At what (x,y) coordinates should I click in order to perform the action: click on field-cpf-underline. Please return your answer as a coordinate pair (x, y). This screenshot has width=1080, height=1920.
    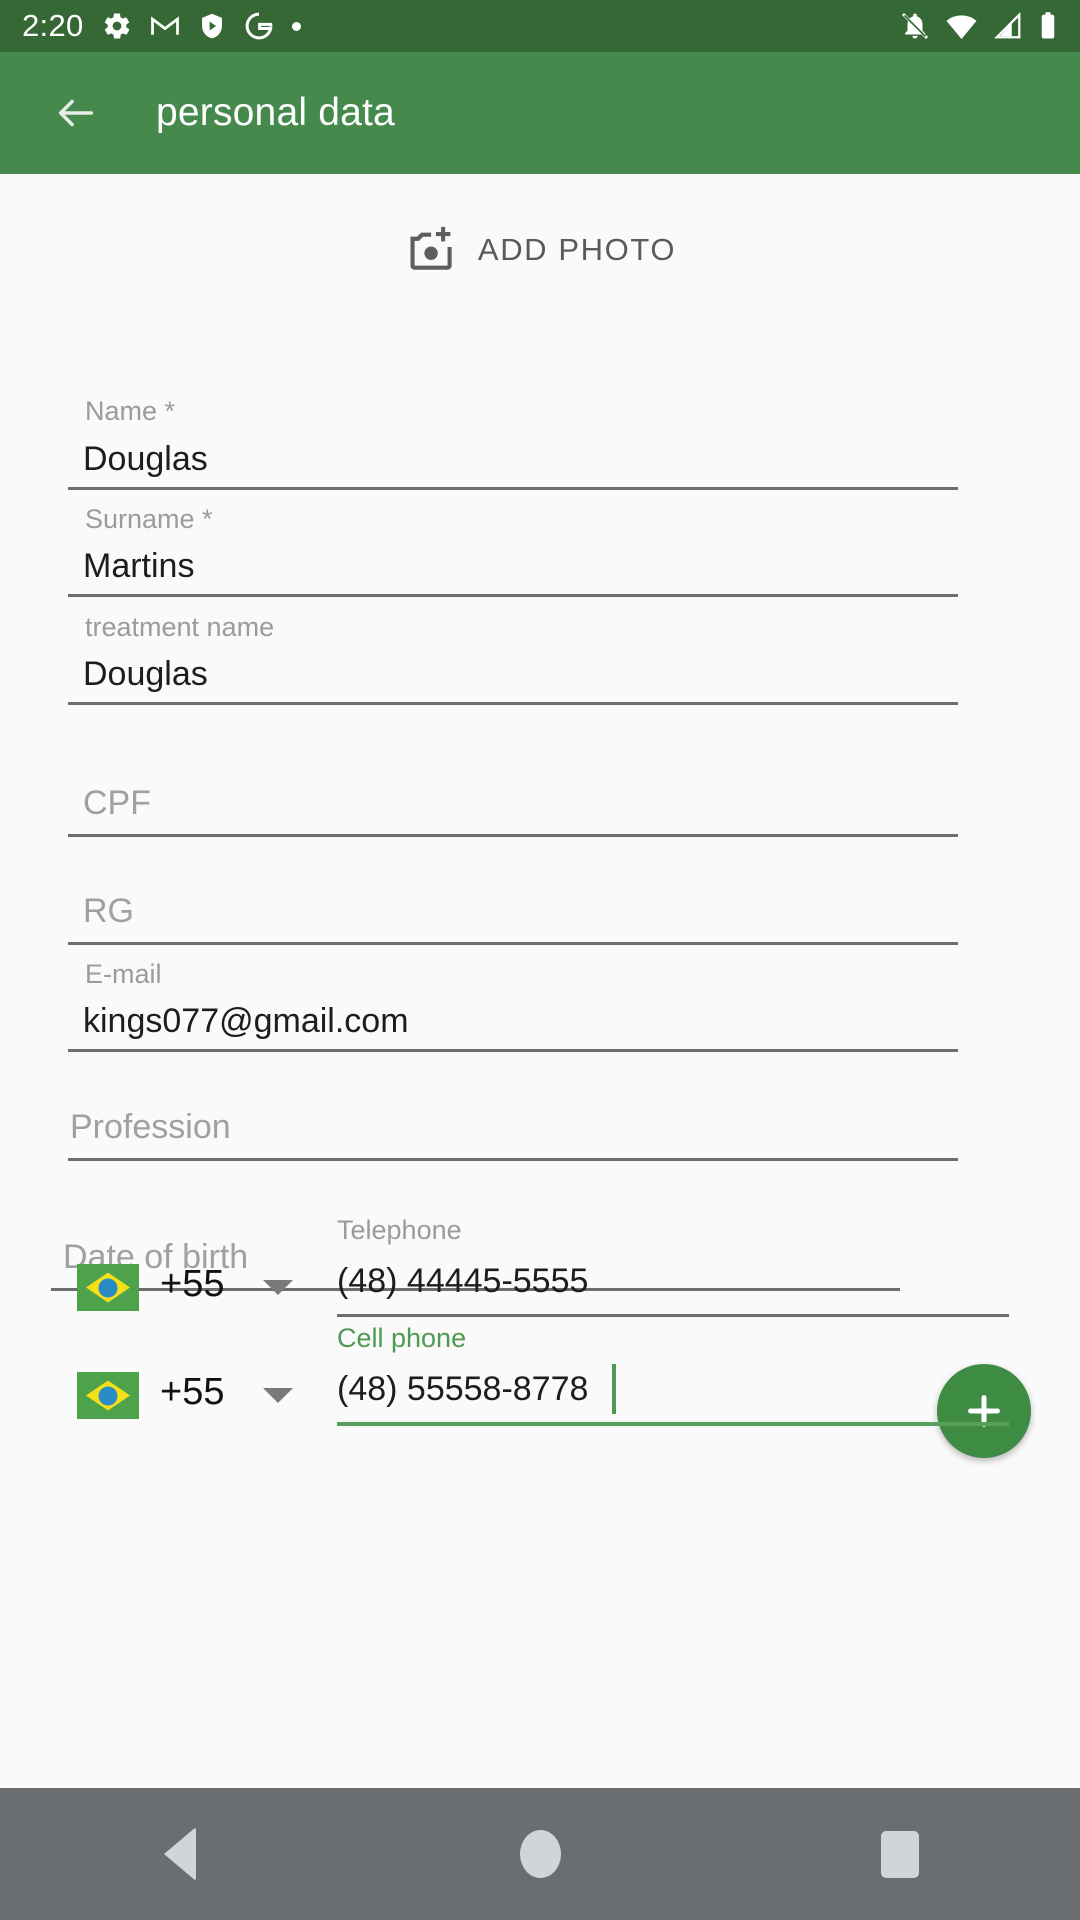
    Looking at the image, I should click on (513, 835).